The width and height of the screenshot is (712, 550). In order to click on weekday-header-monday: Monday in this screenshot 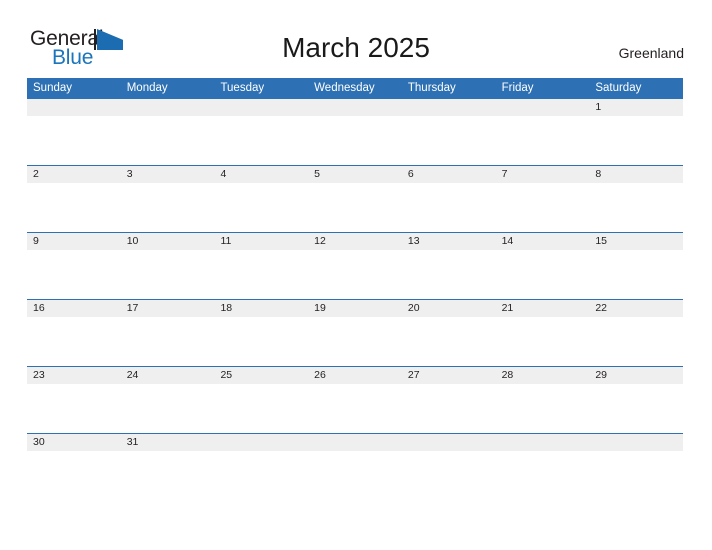, I will do `click(147, 88)`.